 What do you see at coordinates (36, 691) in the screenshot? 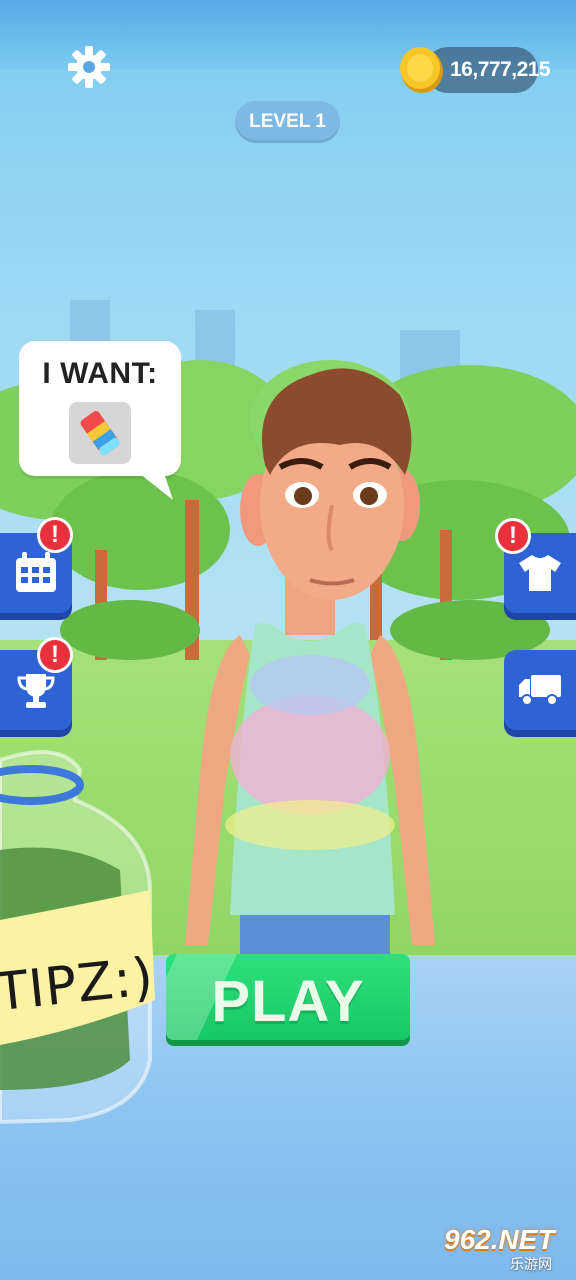
I see `trophy-icon` at bounding box center [36, 691].